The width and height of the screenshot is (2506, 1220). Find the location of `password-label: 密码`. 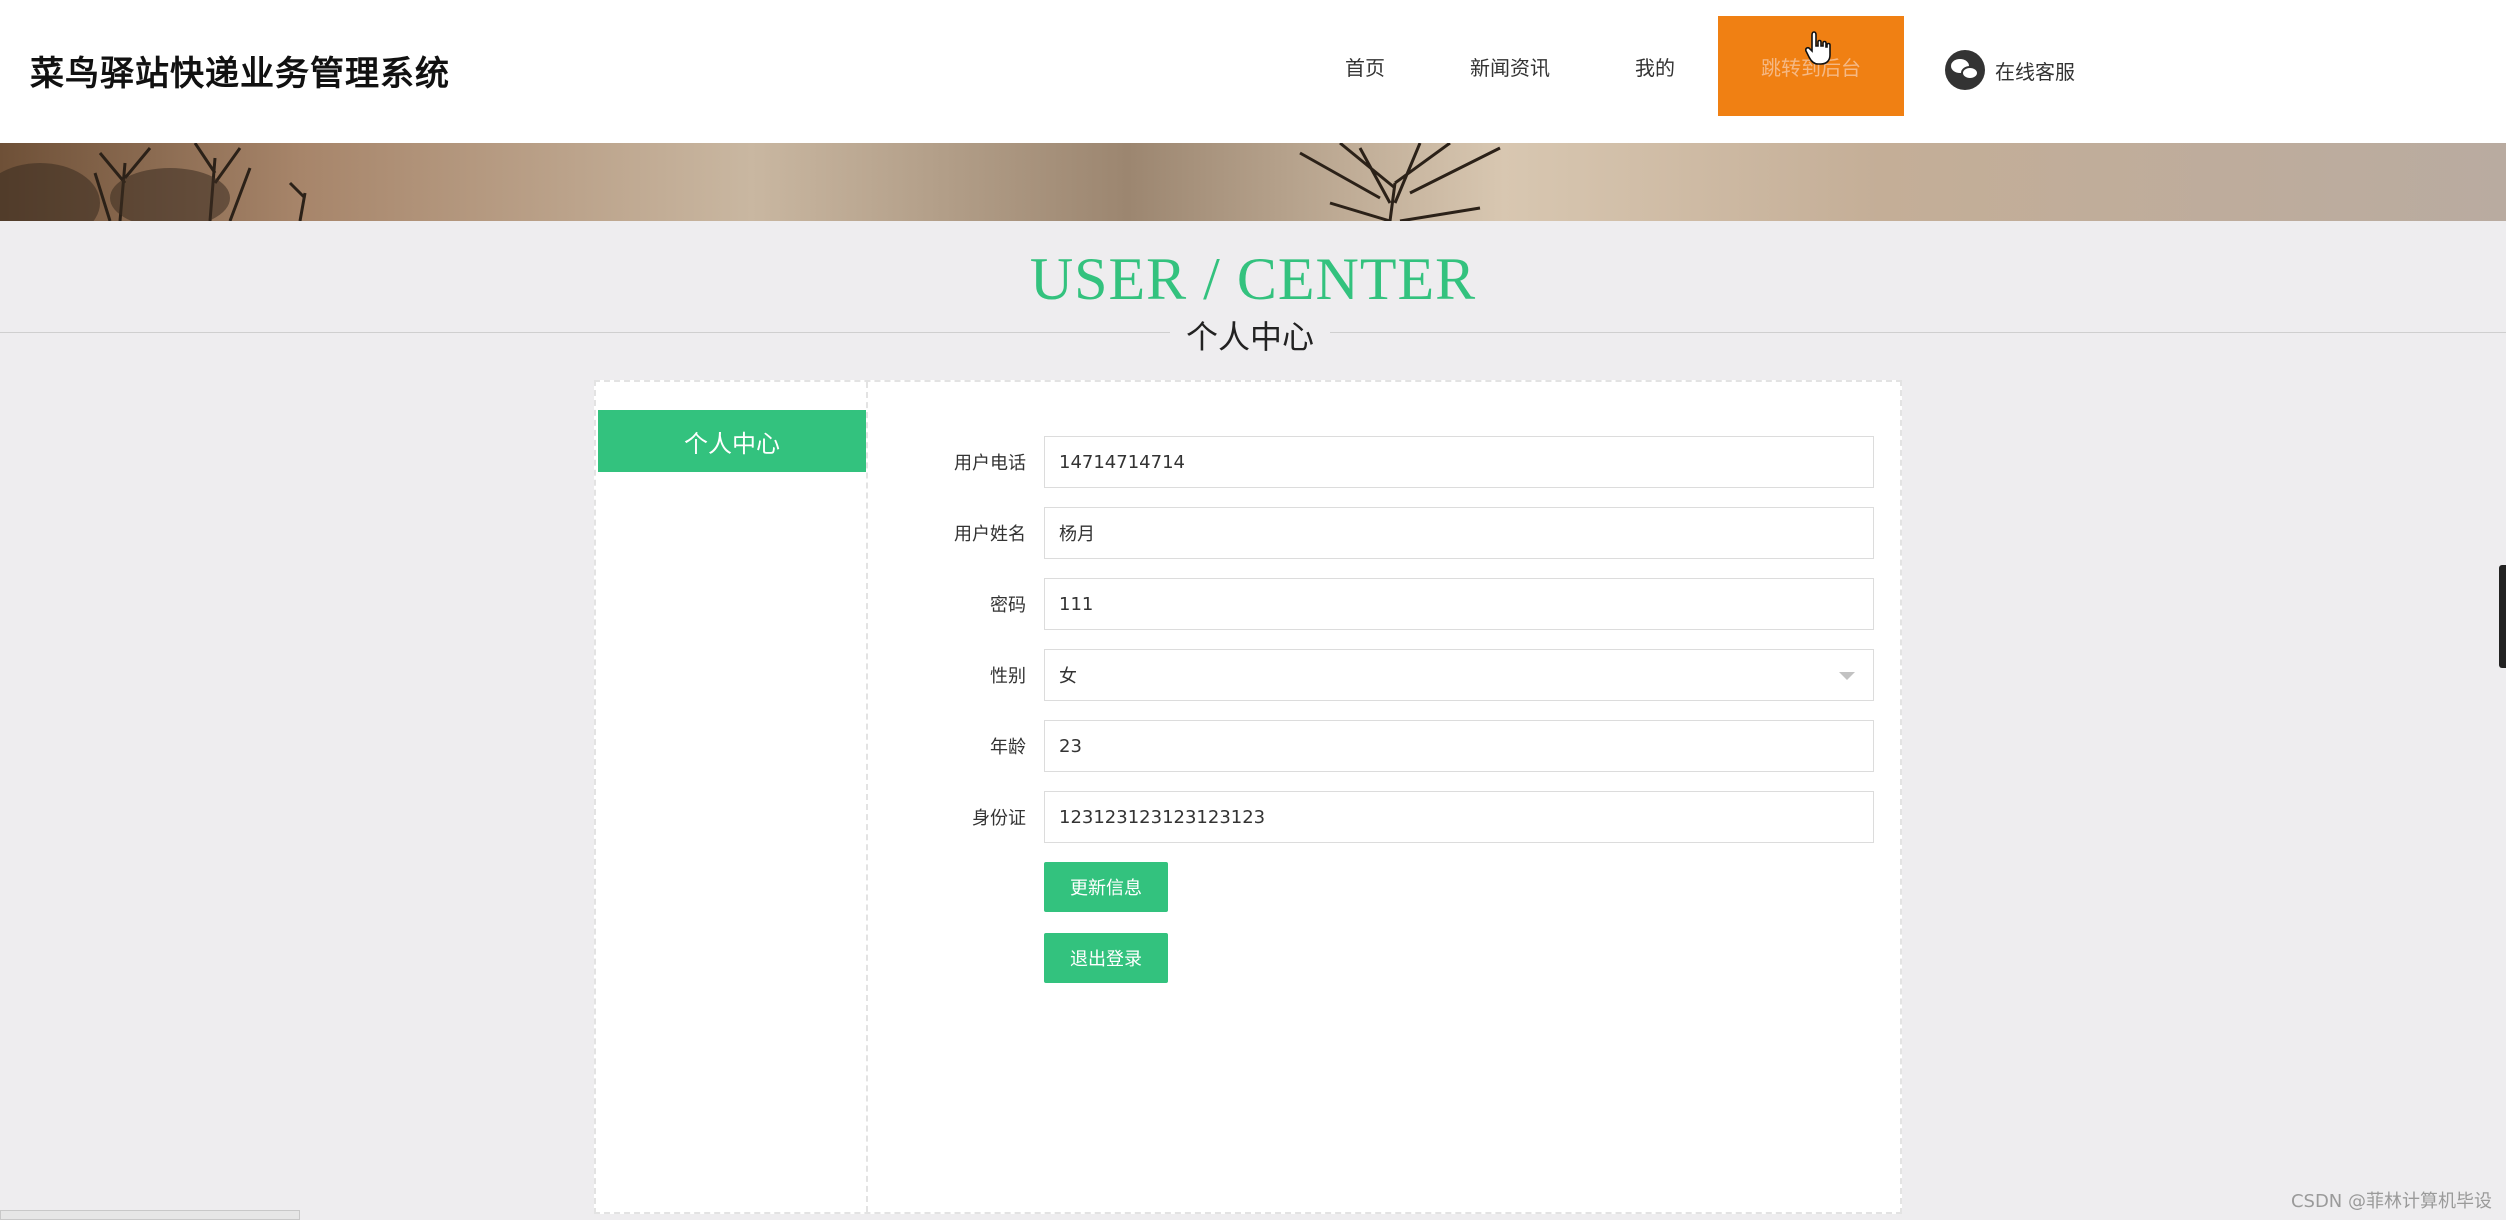

password-label: 密码 is located at coordinates (1008, 605).